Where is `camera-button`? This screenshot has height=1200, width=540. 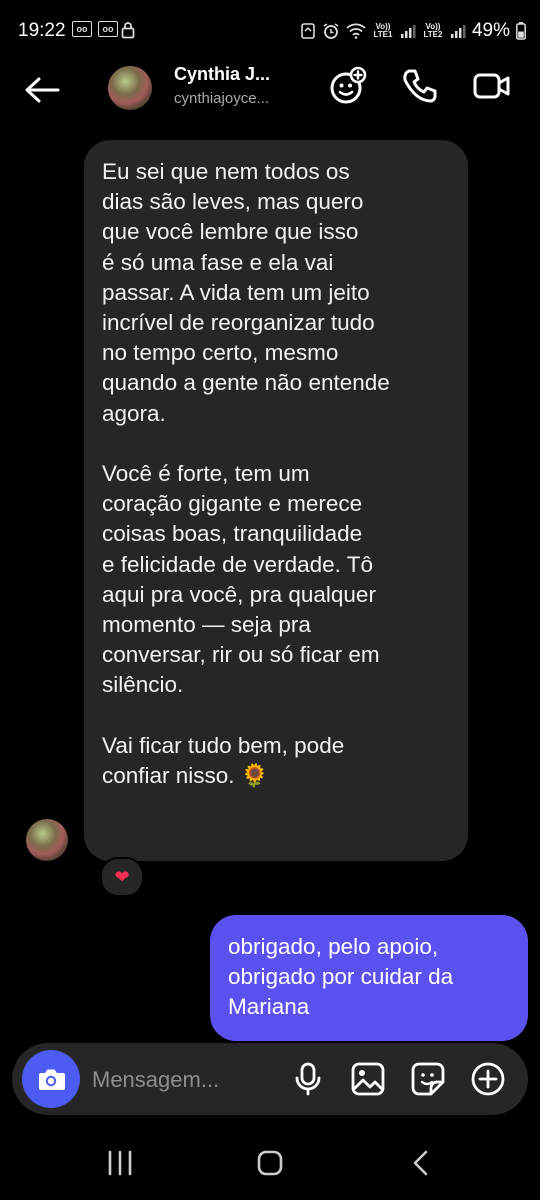 camera-button is located at coordinates (51, 1079).